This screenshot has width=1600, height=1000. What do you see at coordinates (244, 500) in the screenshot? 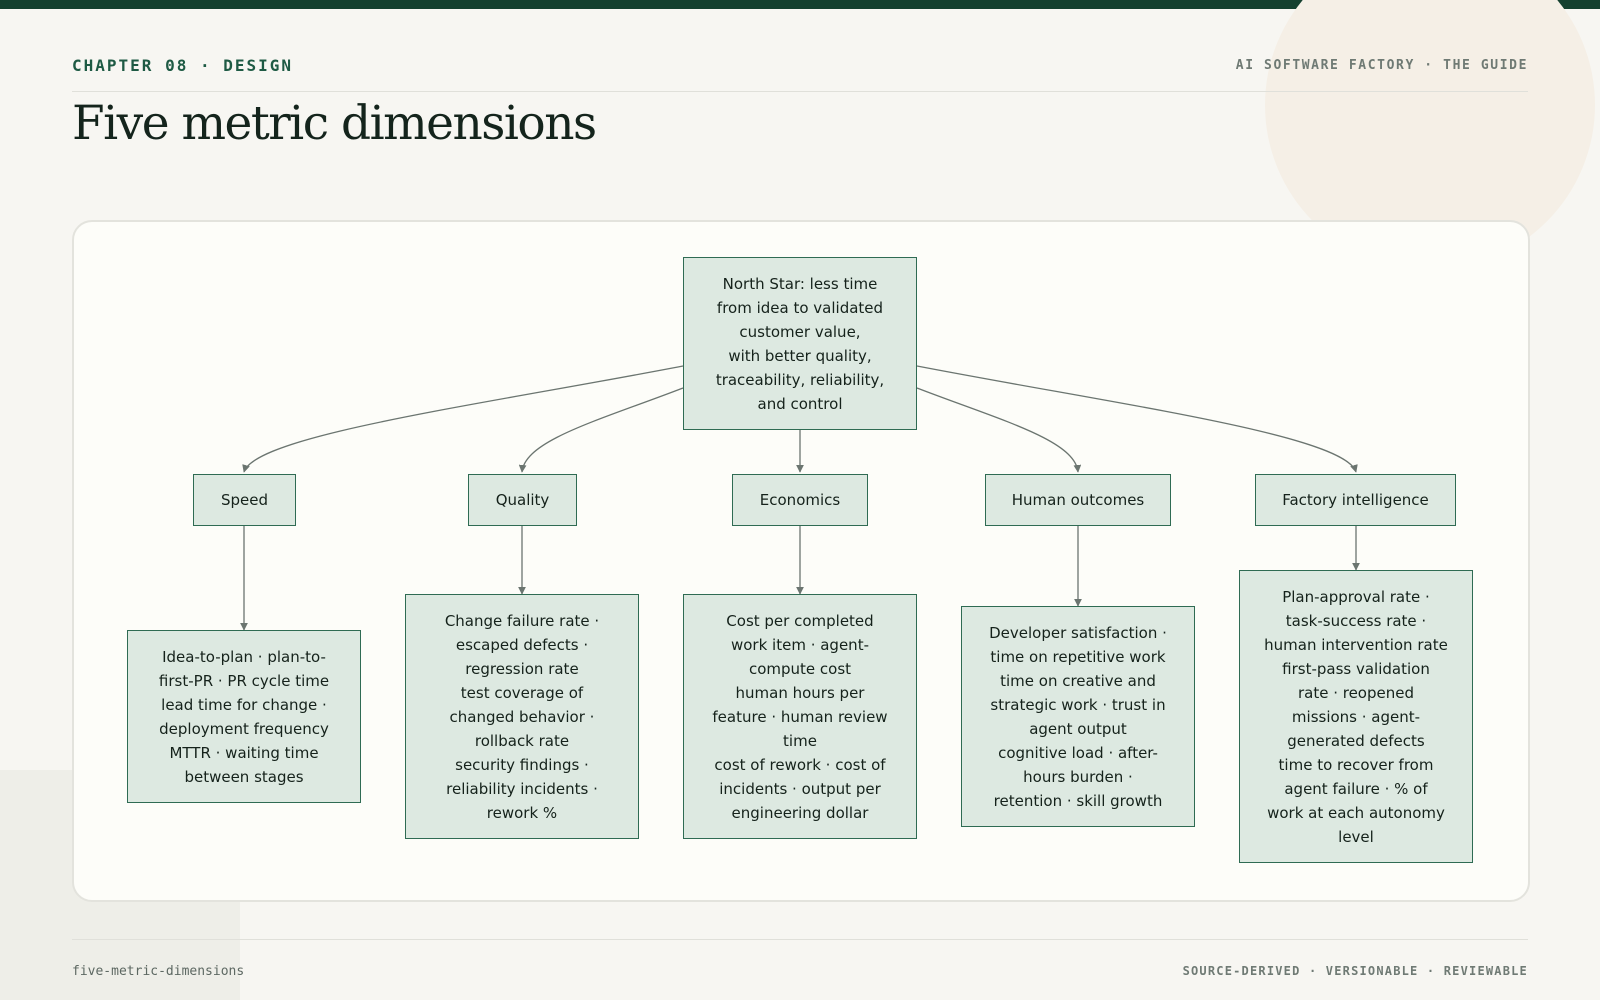
I see `dimension-node-speed: Speed` at bounding box center [244, 500].